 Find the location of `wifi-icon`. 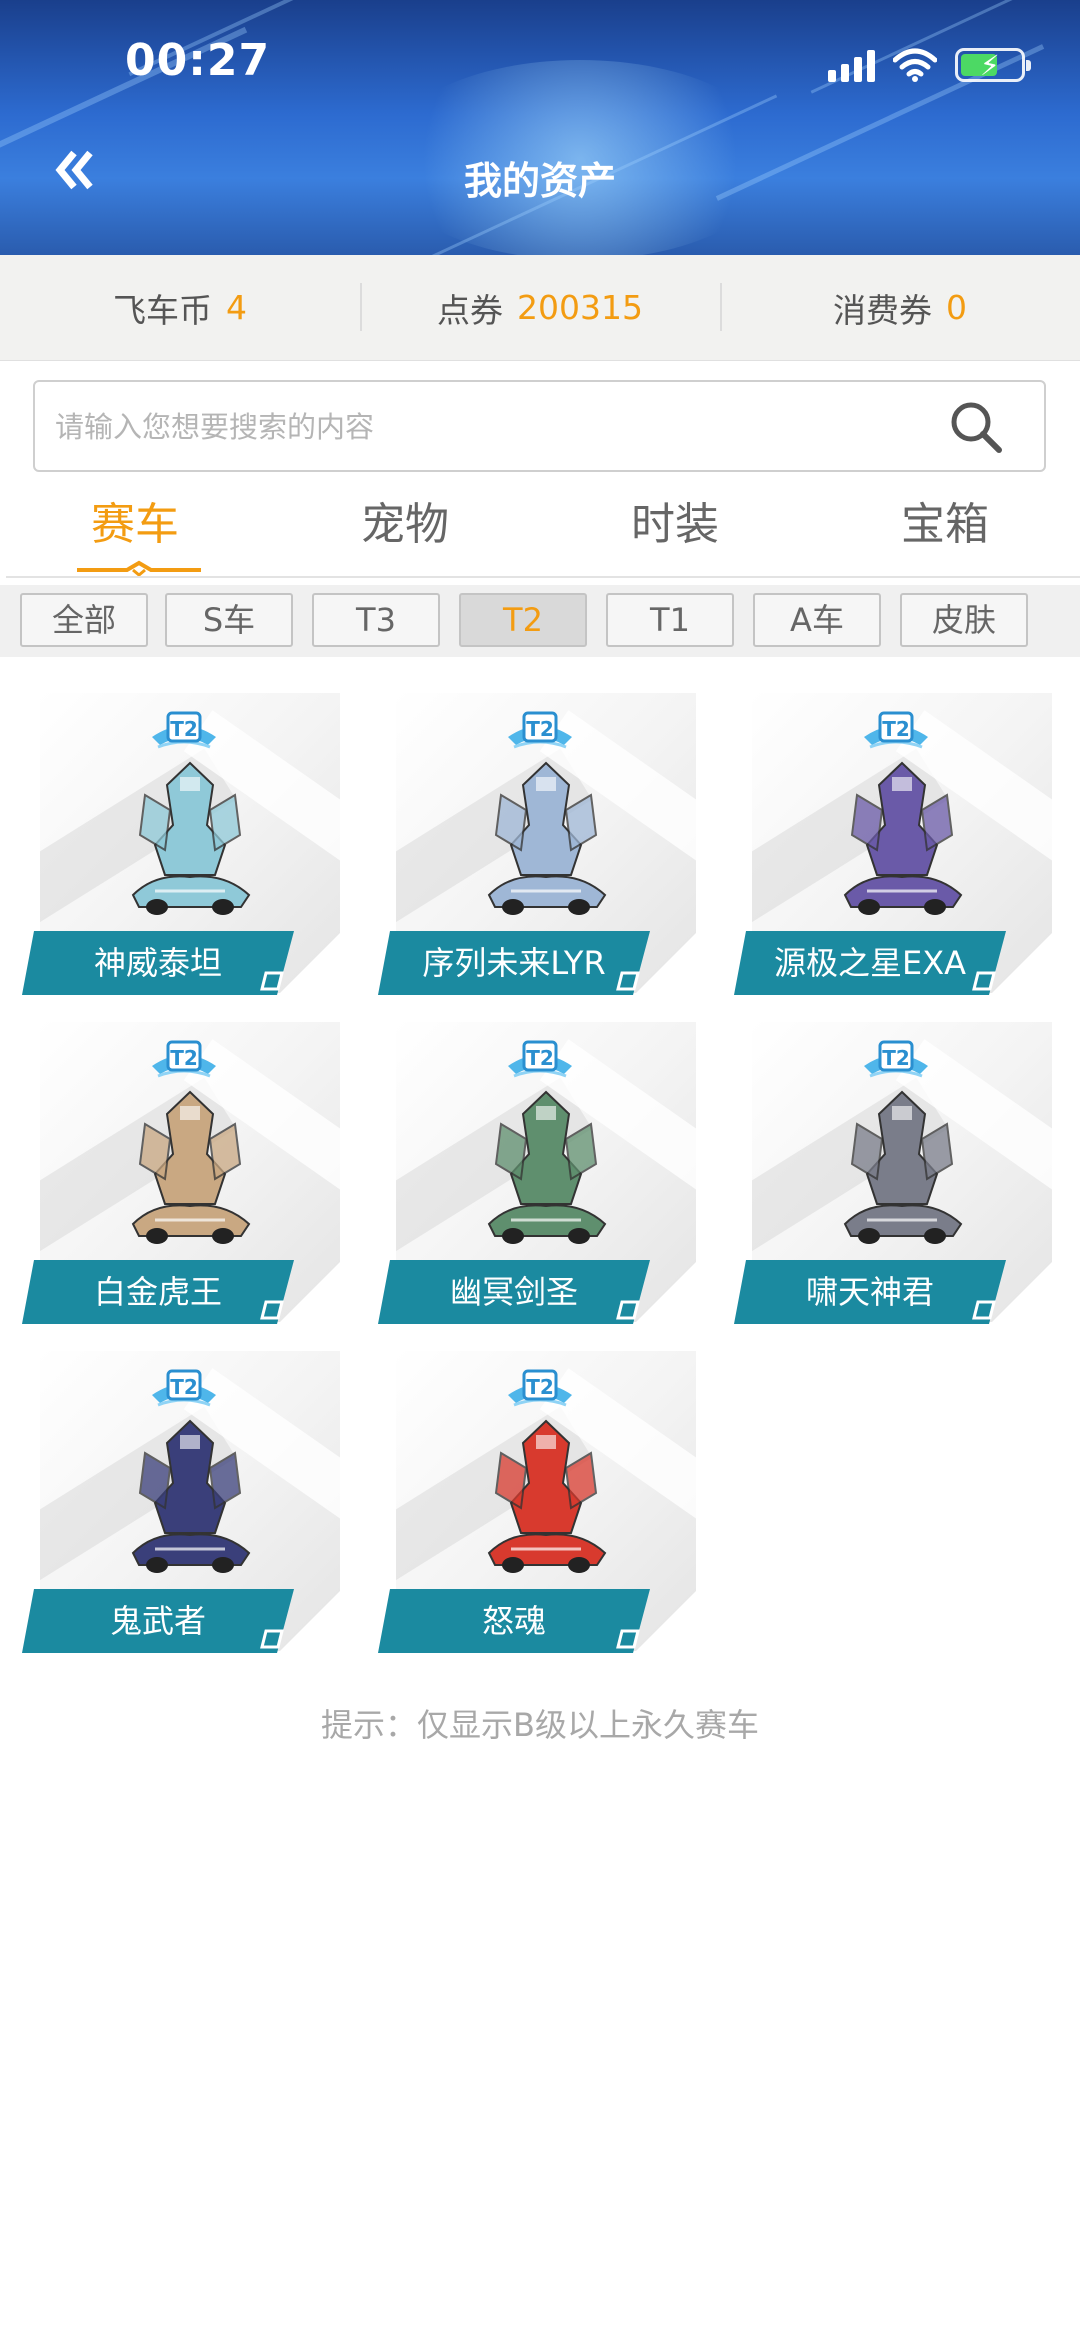

wifi-icon is located at coordinates (915, 65).